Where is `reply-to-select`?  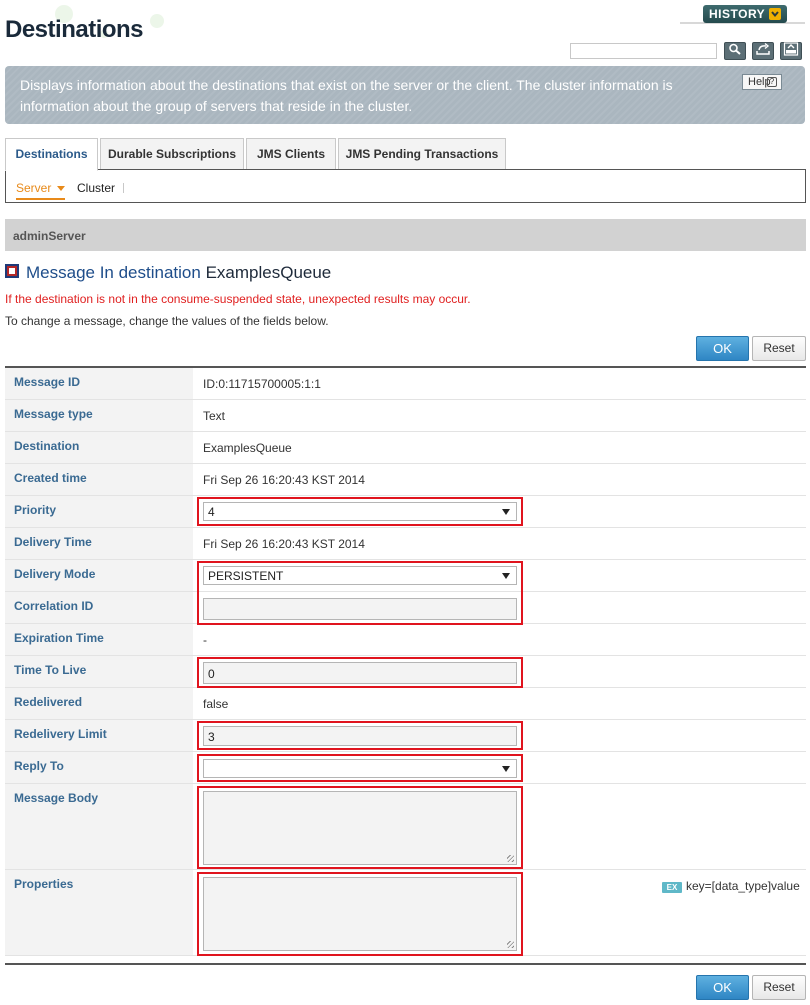
reply-to-select is located at coordinates (360, 768).